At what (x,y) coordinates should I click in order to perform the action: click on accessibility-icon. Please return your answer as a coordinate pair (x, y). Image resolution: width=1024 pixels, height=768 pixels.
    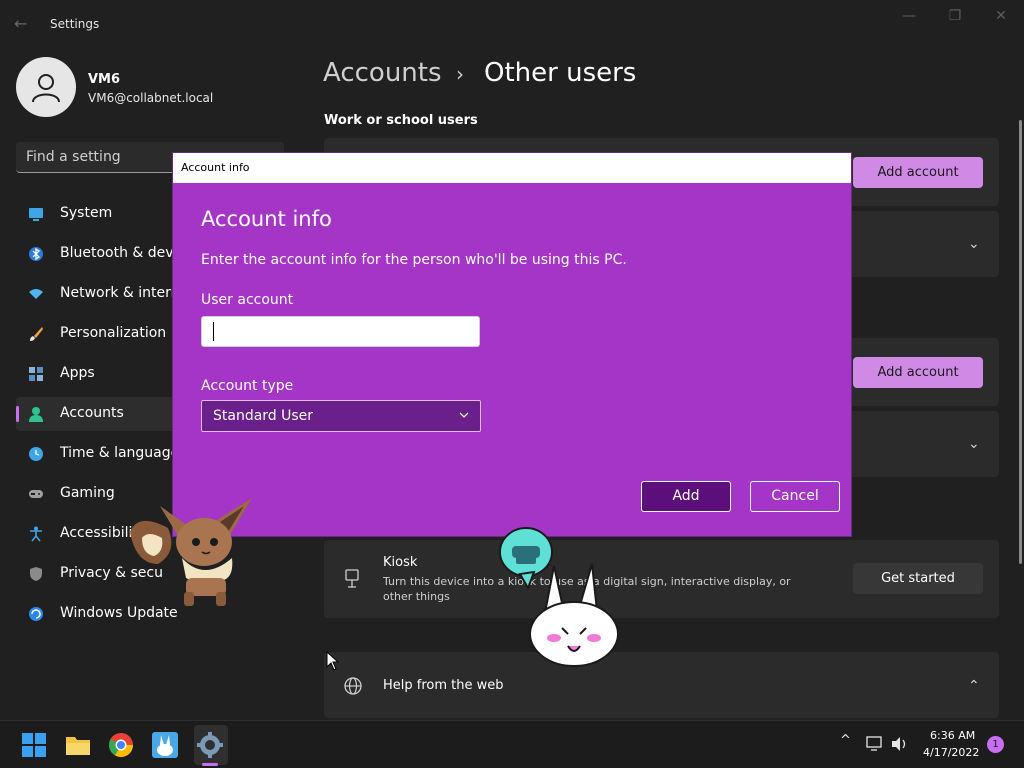
    Looking at the image, I should click on (36, 534).